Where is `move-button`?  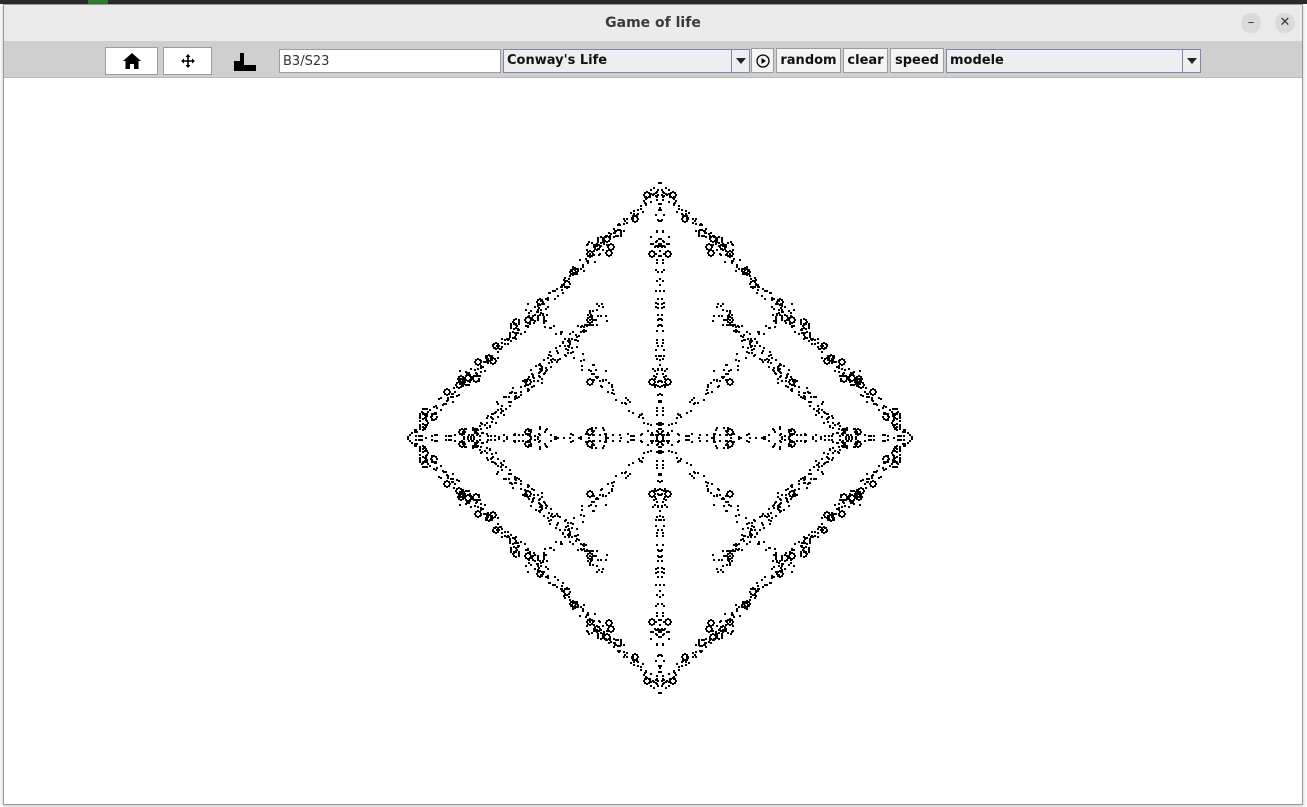
move-button is located at coordinates (187, 61).